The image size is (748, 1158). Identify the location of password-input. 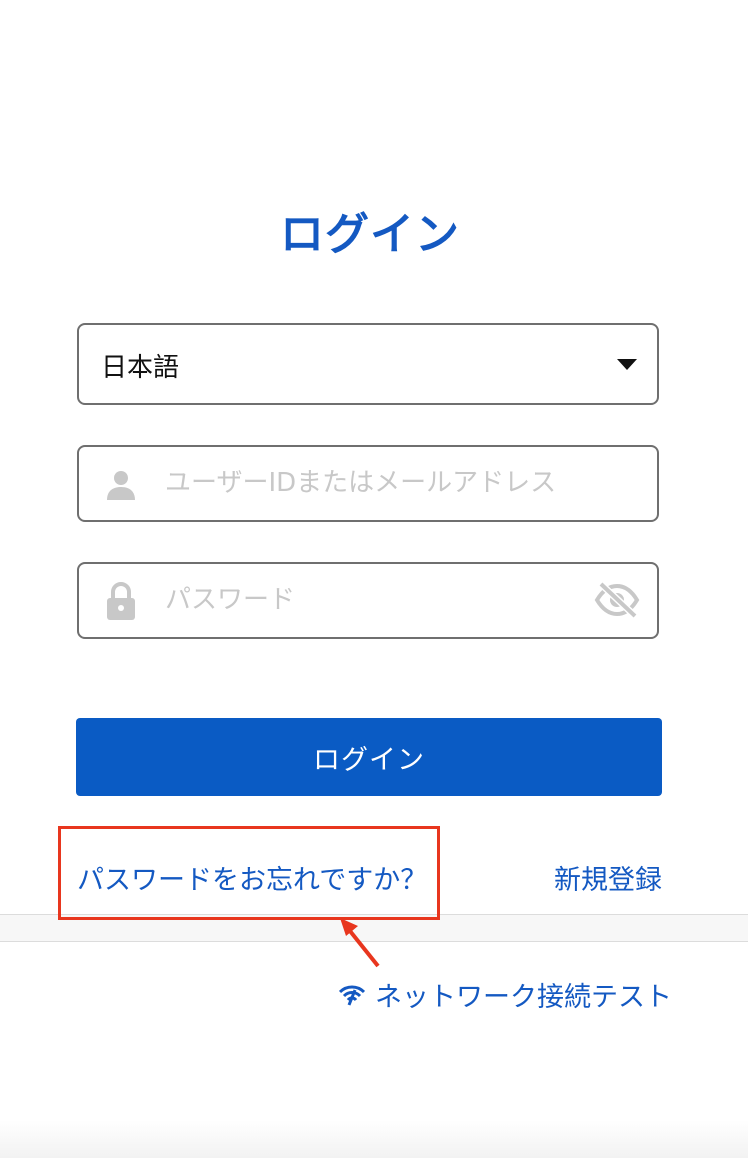
(375, 600).